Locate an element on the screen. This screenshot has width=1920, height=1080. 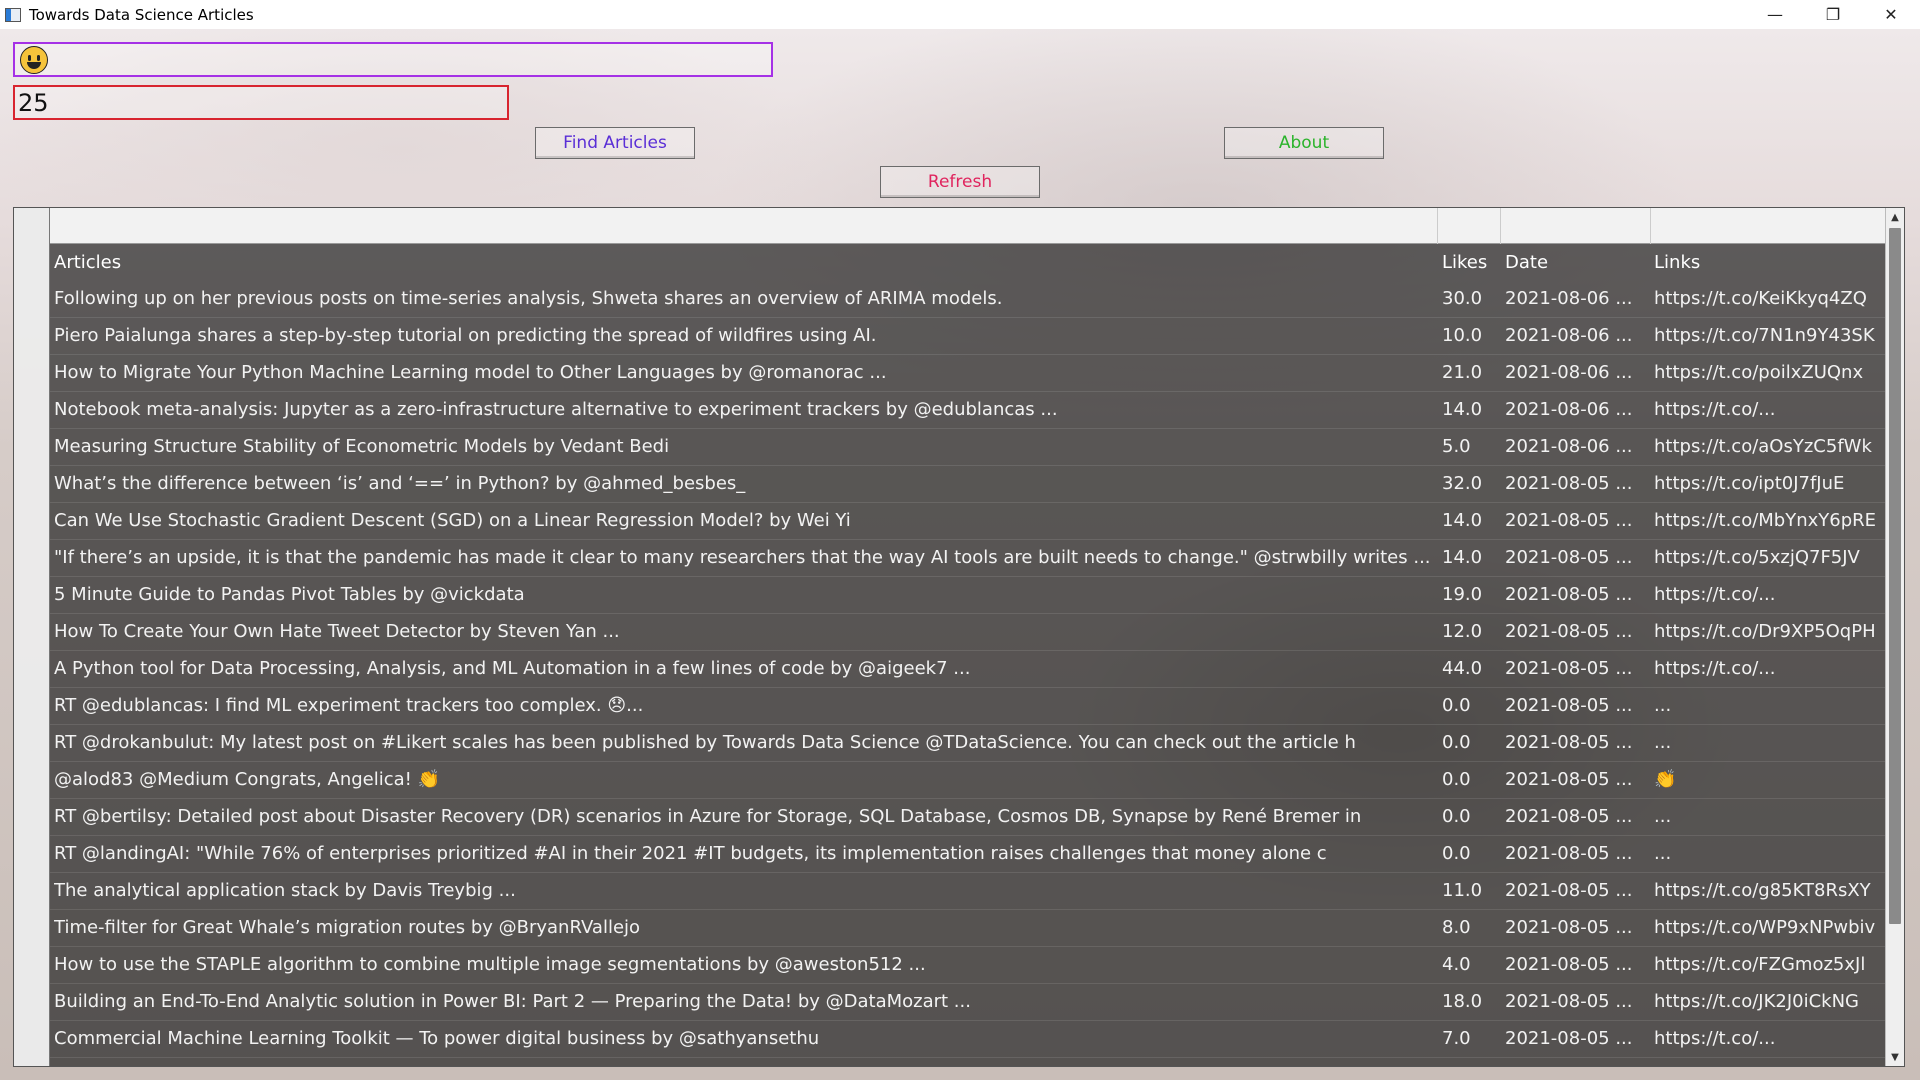
column-header-articles: Articles is located at coordinates (744, 262).